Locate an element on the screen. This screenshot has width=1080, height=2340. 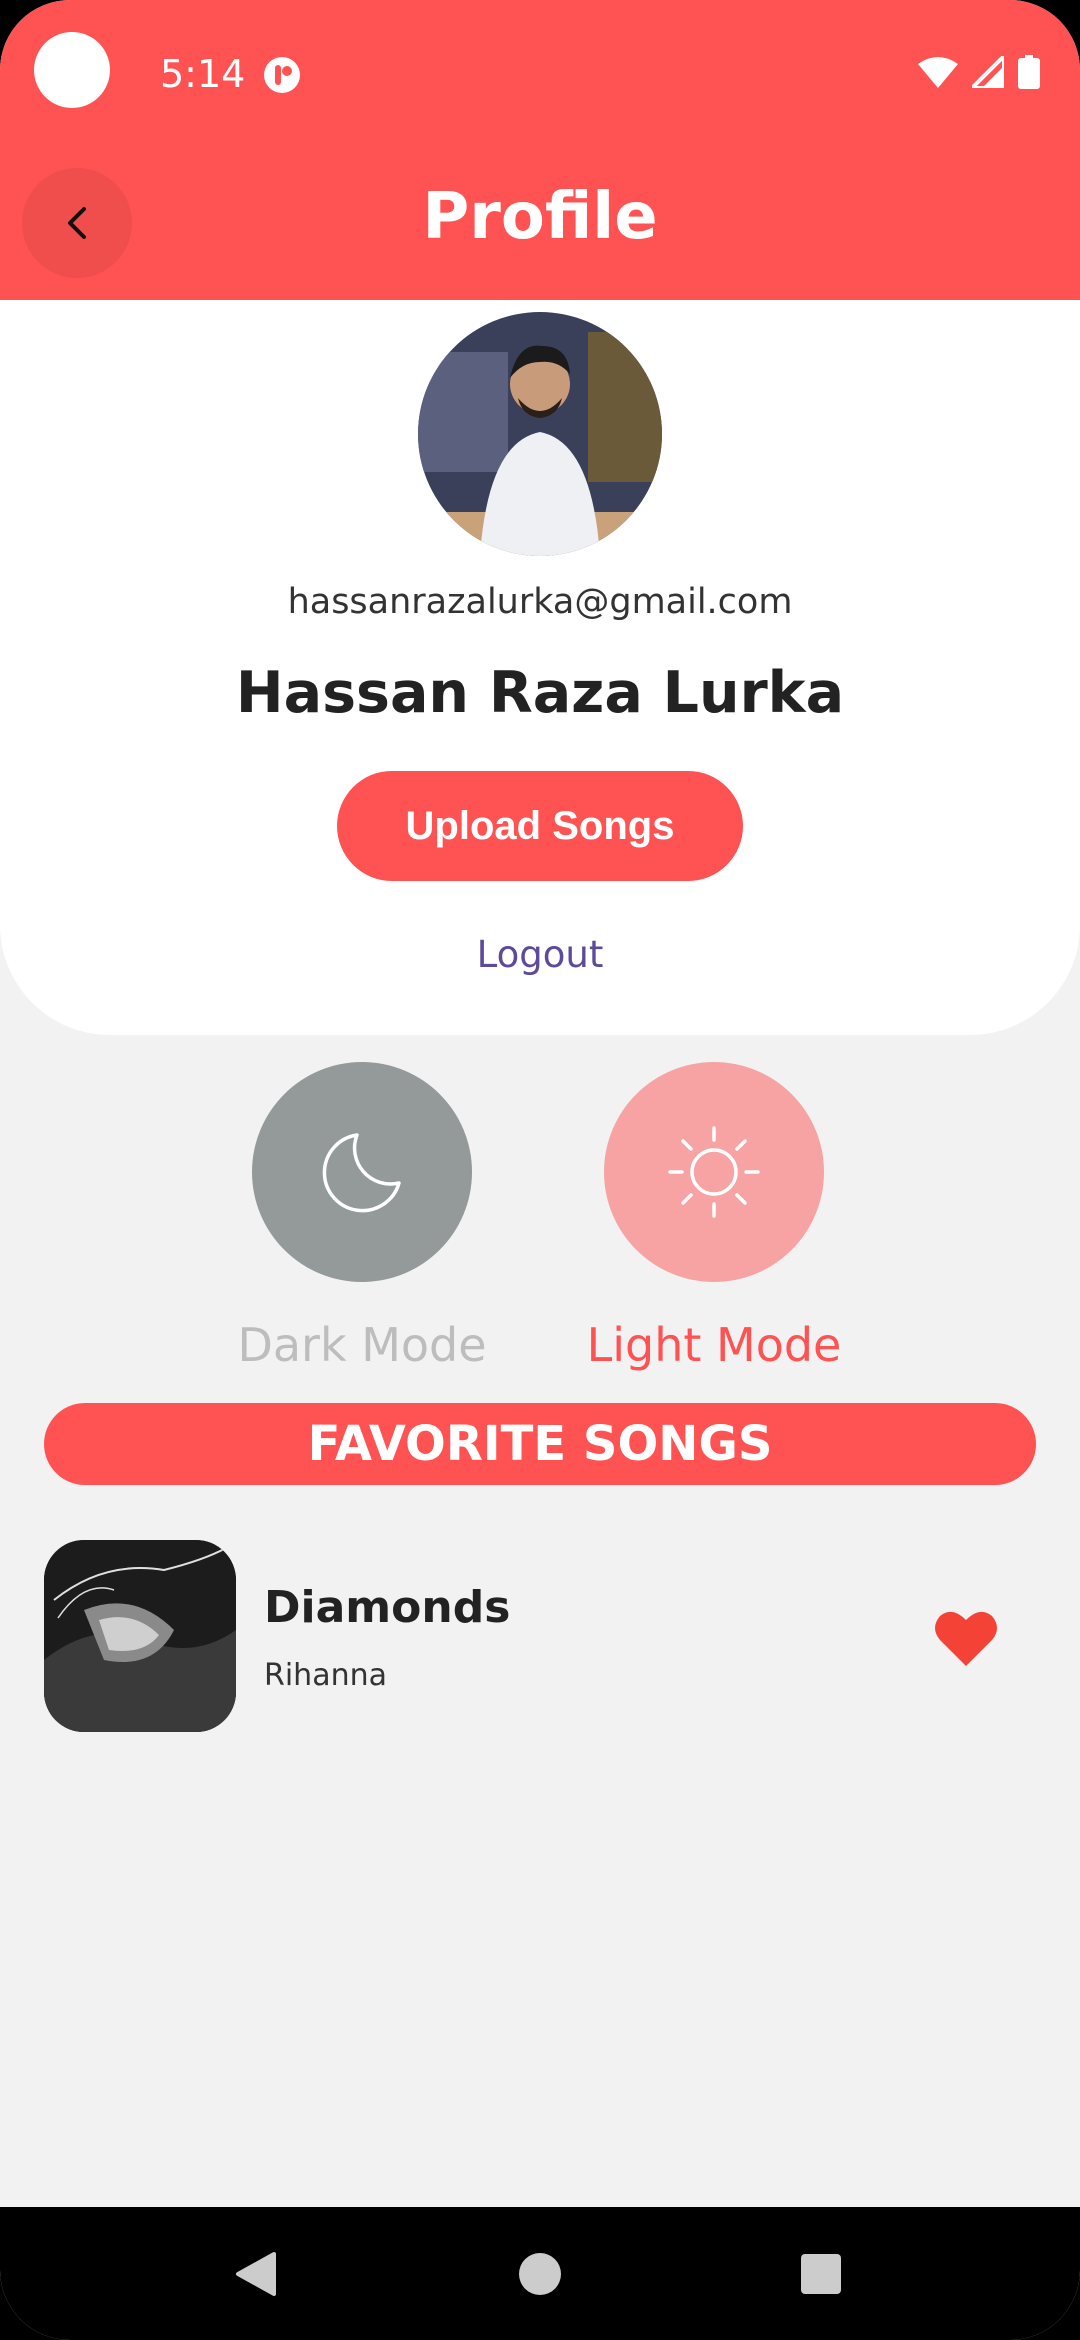
sun-icon is located at coordinates (714, 1172).